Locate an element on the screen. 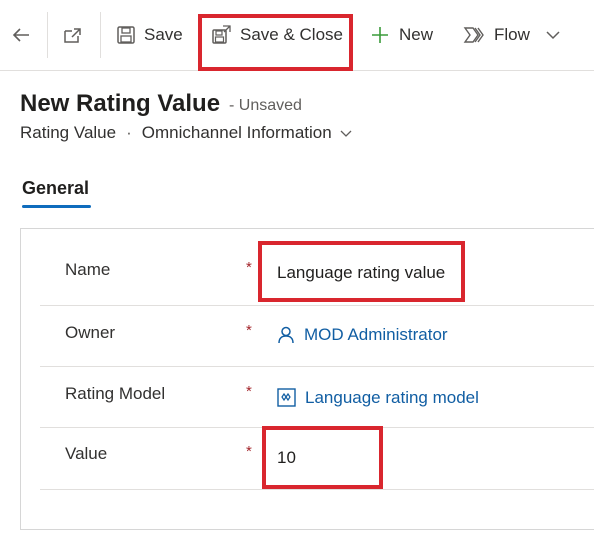 The height and width of the screenshot is (544, 594). flow-icon is located at coordinates (473, 35).